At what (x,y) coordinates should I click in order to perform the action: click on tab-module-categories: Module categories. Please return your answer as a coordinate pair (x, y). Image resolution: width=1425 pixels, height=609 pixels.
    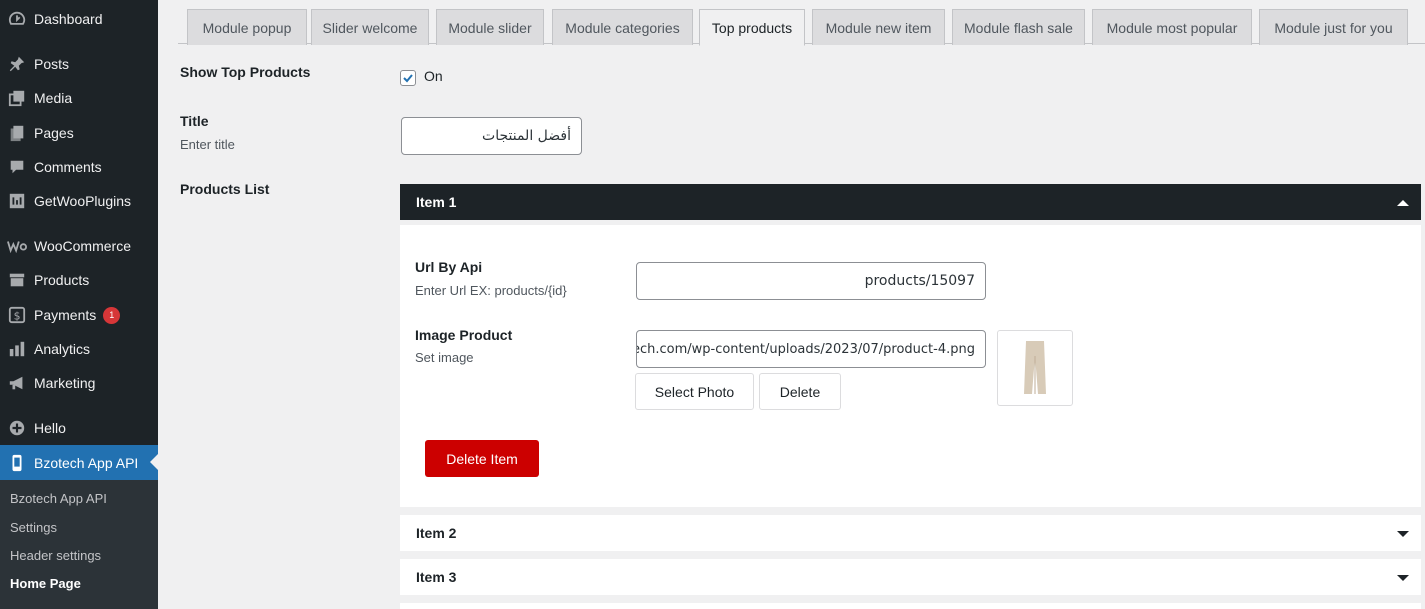
    Looking at the image, I should click on (622, 27).